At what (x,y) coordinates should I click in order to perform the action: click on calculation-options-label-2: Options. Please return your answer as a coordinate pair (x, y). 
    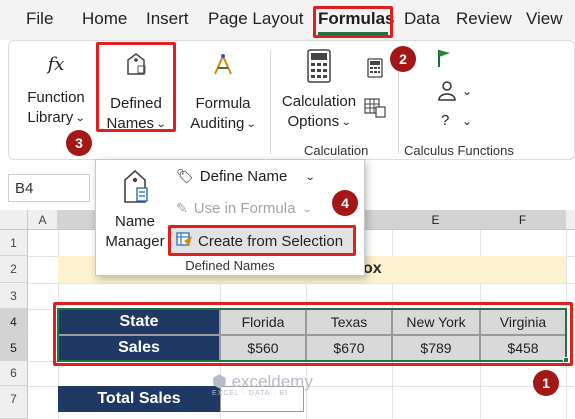
    Looking at the image, I should click on (313, 121).